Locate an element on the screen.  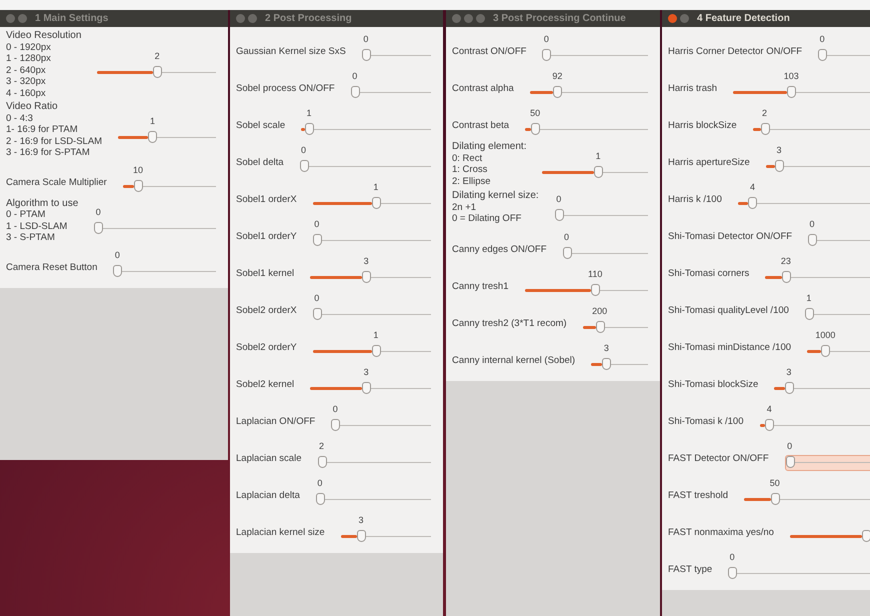
trackbar-label: FAST treshold is located at coordinates (698, 496).